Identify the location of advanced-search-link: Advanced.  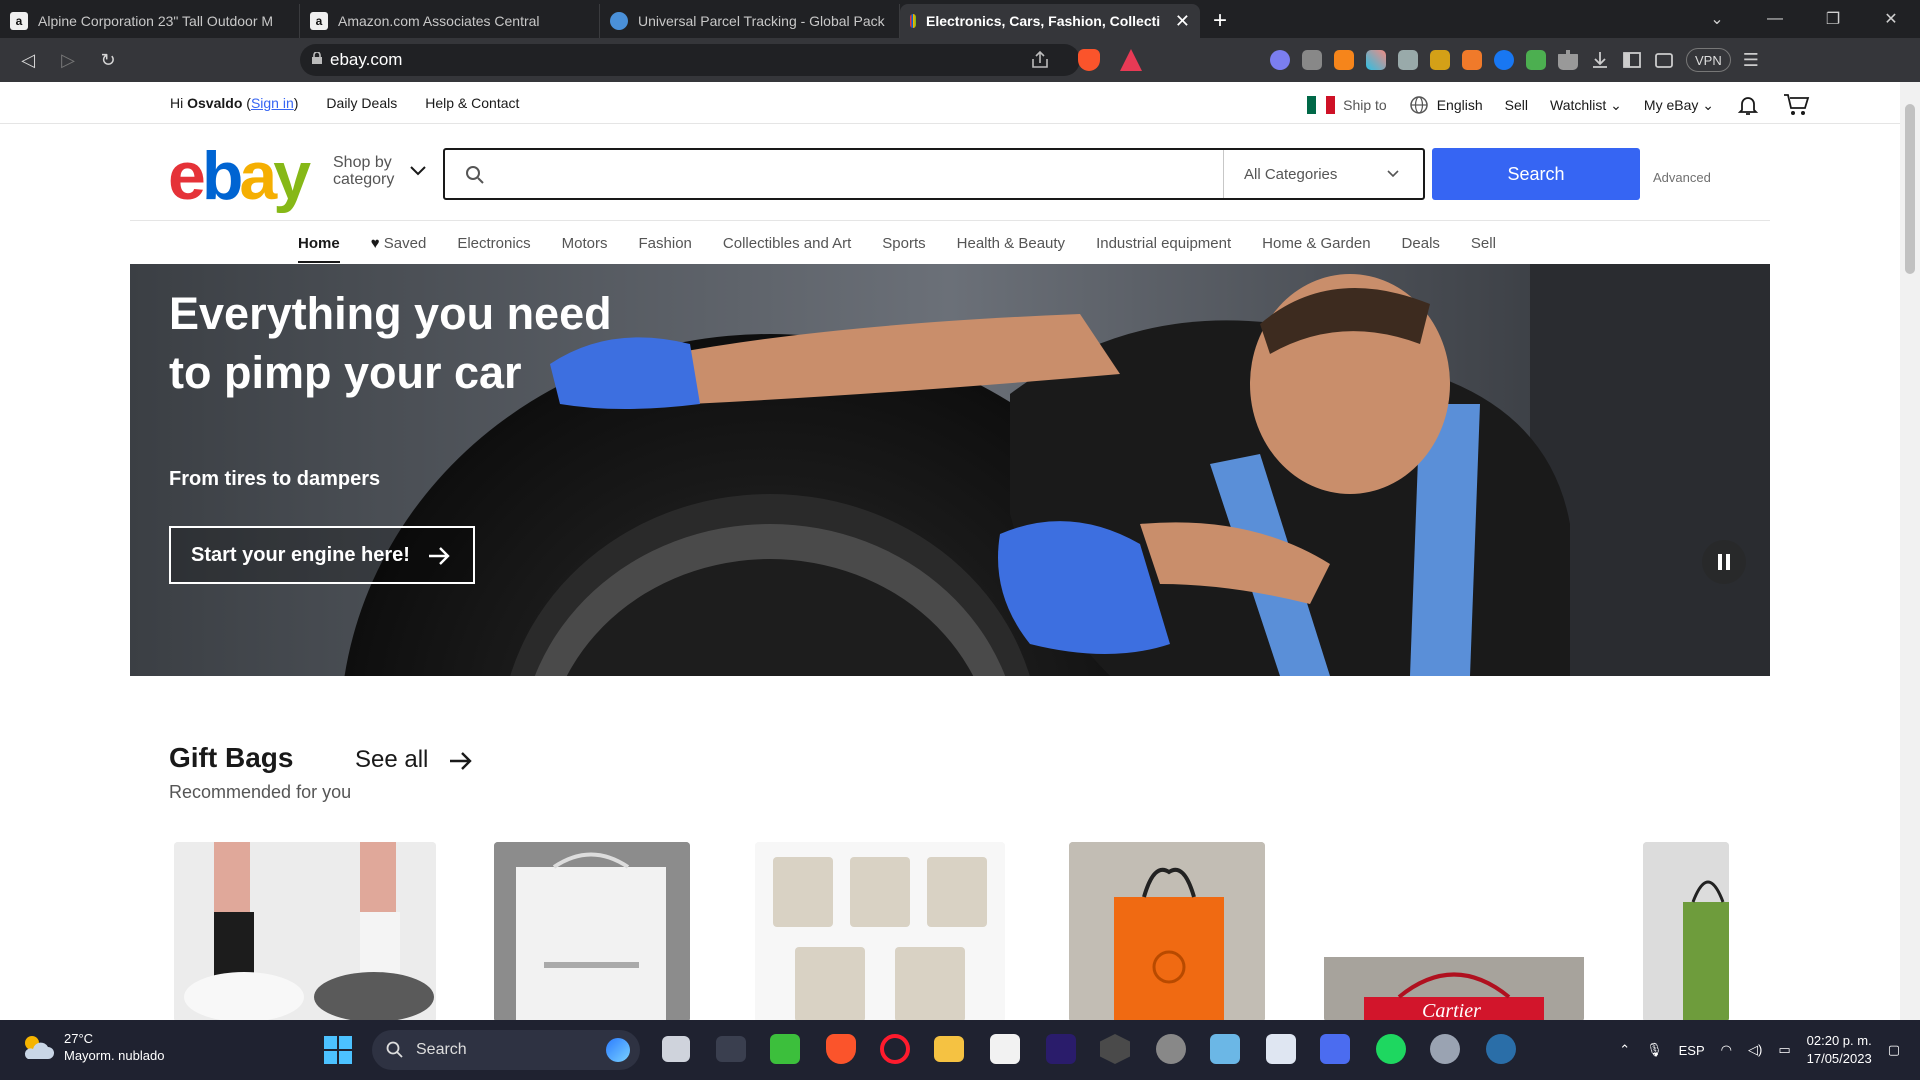
(1682, 177).